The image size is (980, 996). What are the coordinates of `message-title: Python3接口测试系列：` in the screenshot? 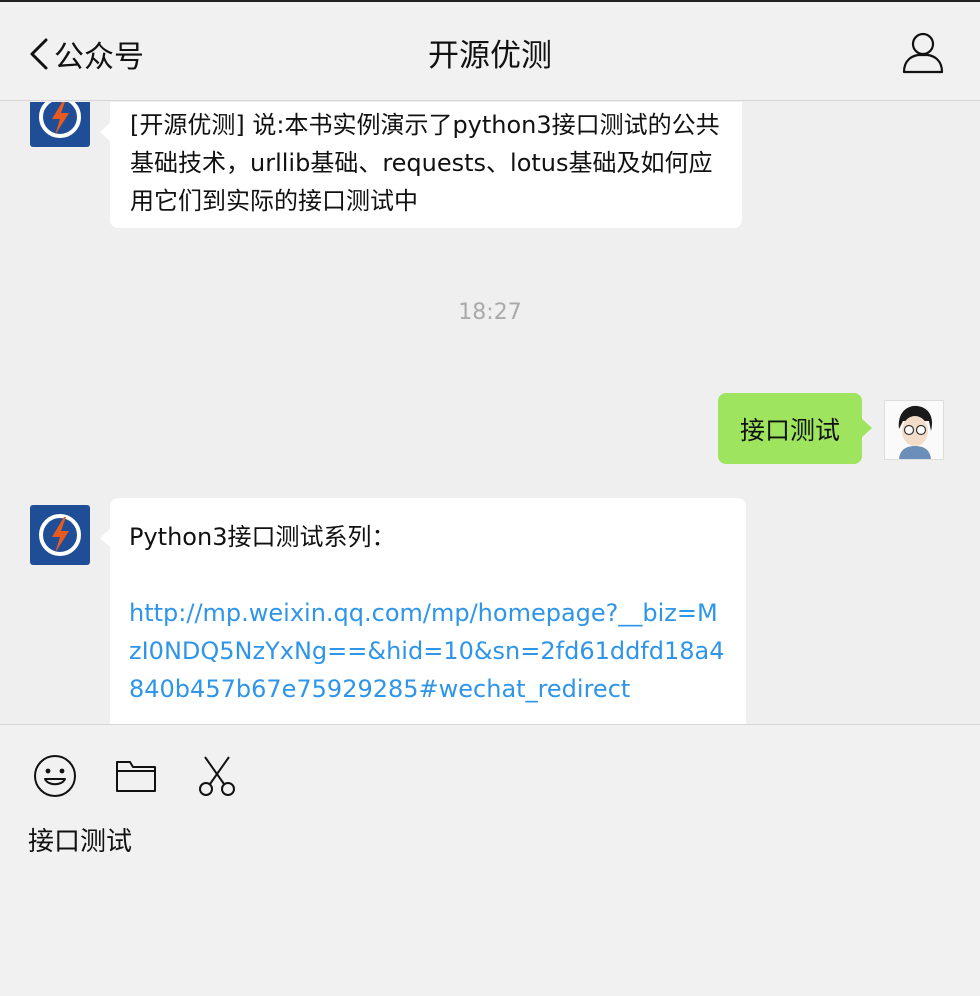 It's located at (262, 537).